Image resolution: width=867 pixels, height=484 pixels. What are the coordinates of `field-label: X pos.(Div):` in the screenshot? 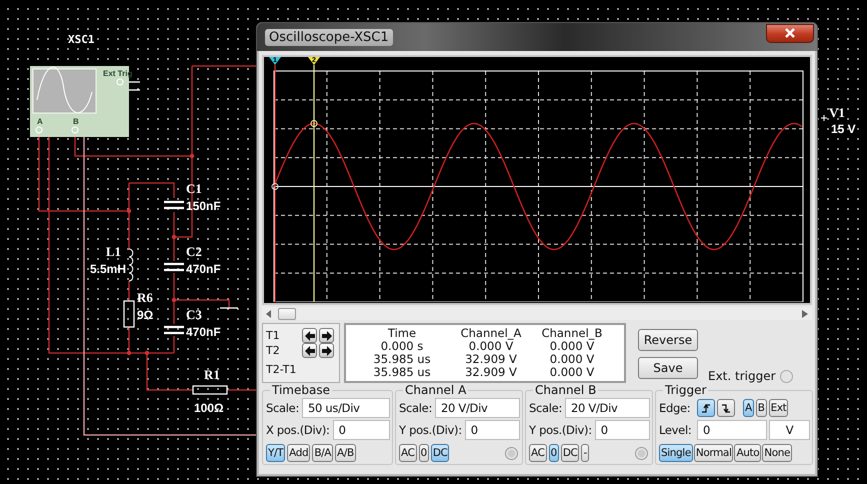 It's located at (298, 430).